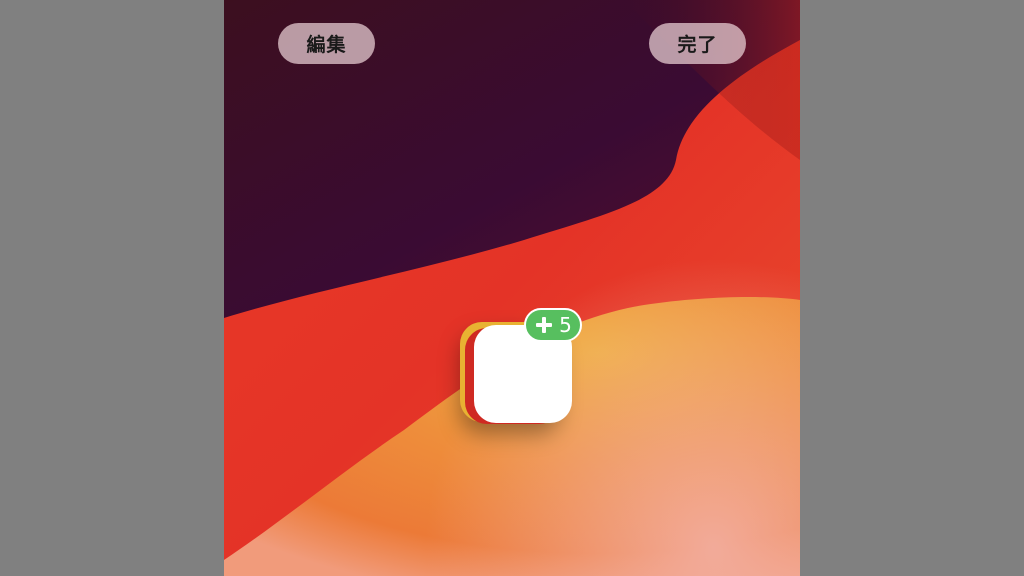 The image size is (1024, 576). What do you see at coordinates (697, 43) in the screenshot?
I see `done-button: 完了` at bounding box center [697, 43].